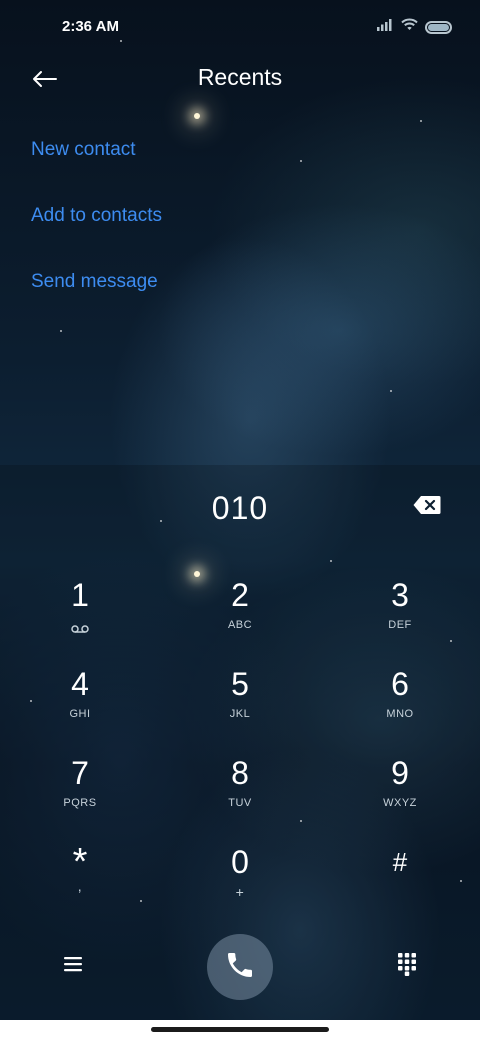 The width and height of the screenshot is (480, 1040). Describe the element at coordinates (240, 684) in the screenshot. I see `key-digit: 5` at that location.